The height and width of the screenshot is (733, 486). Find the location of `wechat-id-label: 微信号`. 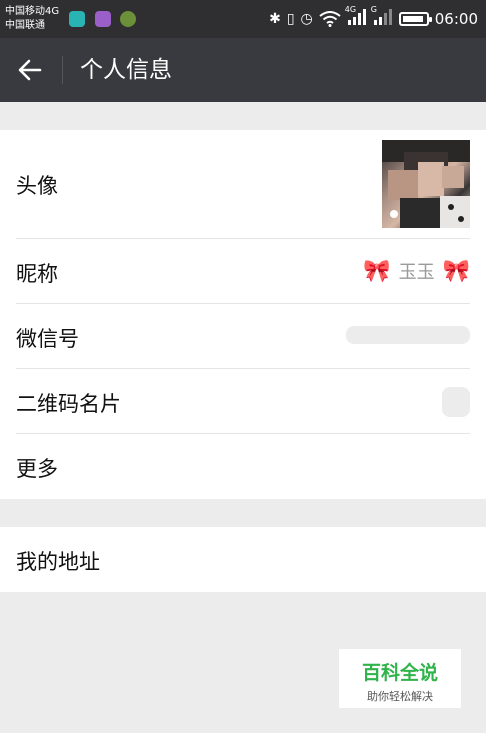

wechat-id-label: 微信号 is located at coordinates (47, 339).